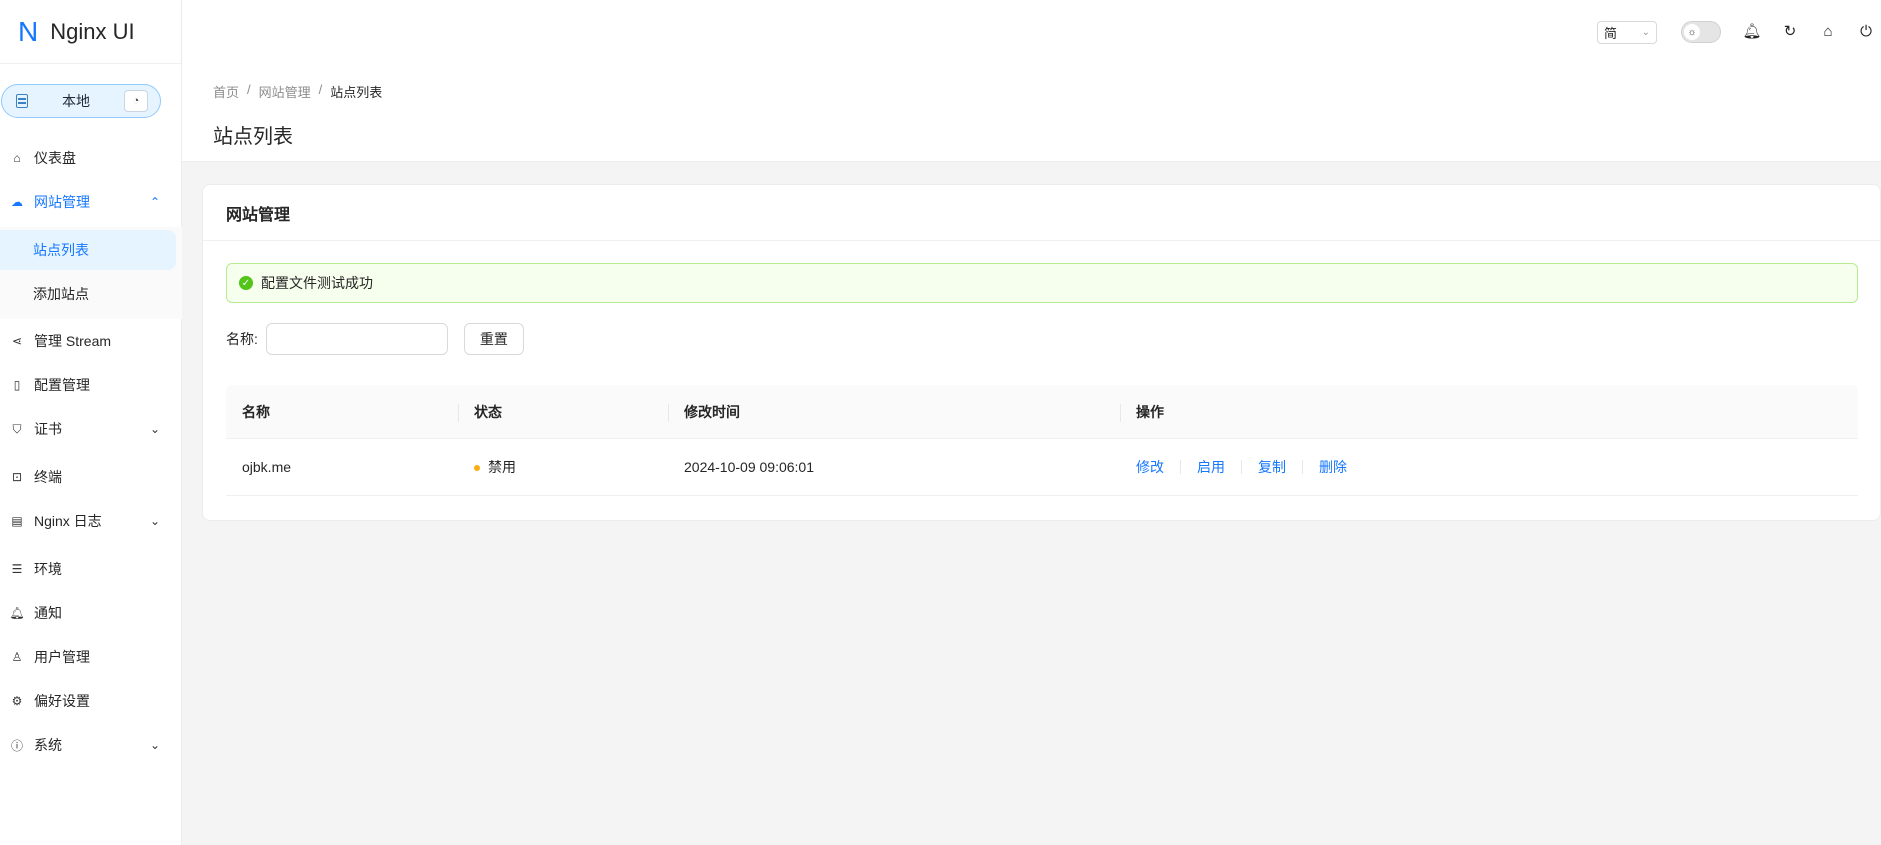 The width and height of the screenshot is (1881, 845). Describe the element at coordinates (91, 202) in the screenshot. I see `sidebar-item-sites: ☁ 网站管理 ⌃` at that location.